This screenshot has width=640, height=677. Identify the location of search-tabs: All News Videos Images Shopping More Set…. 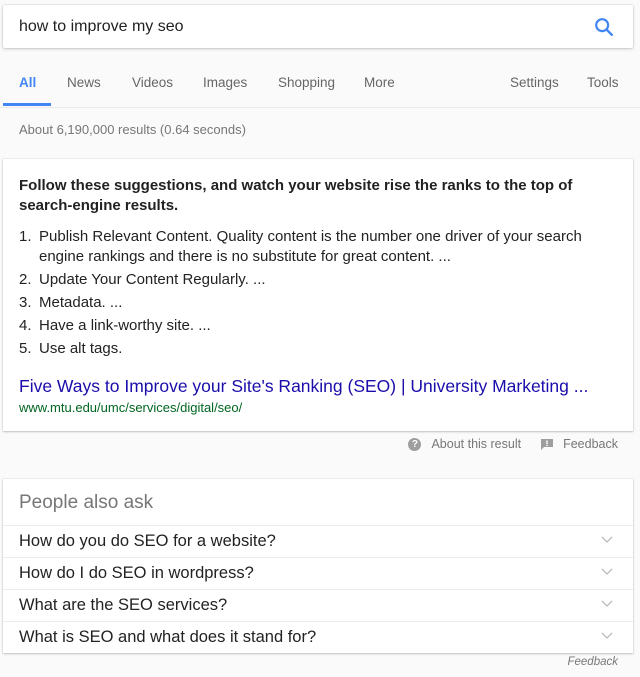
(320, 87).